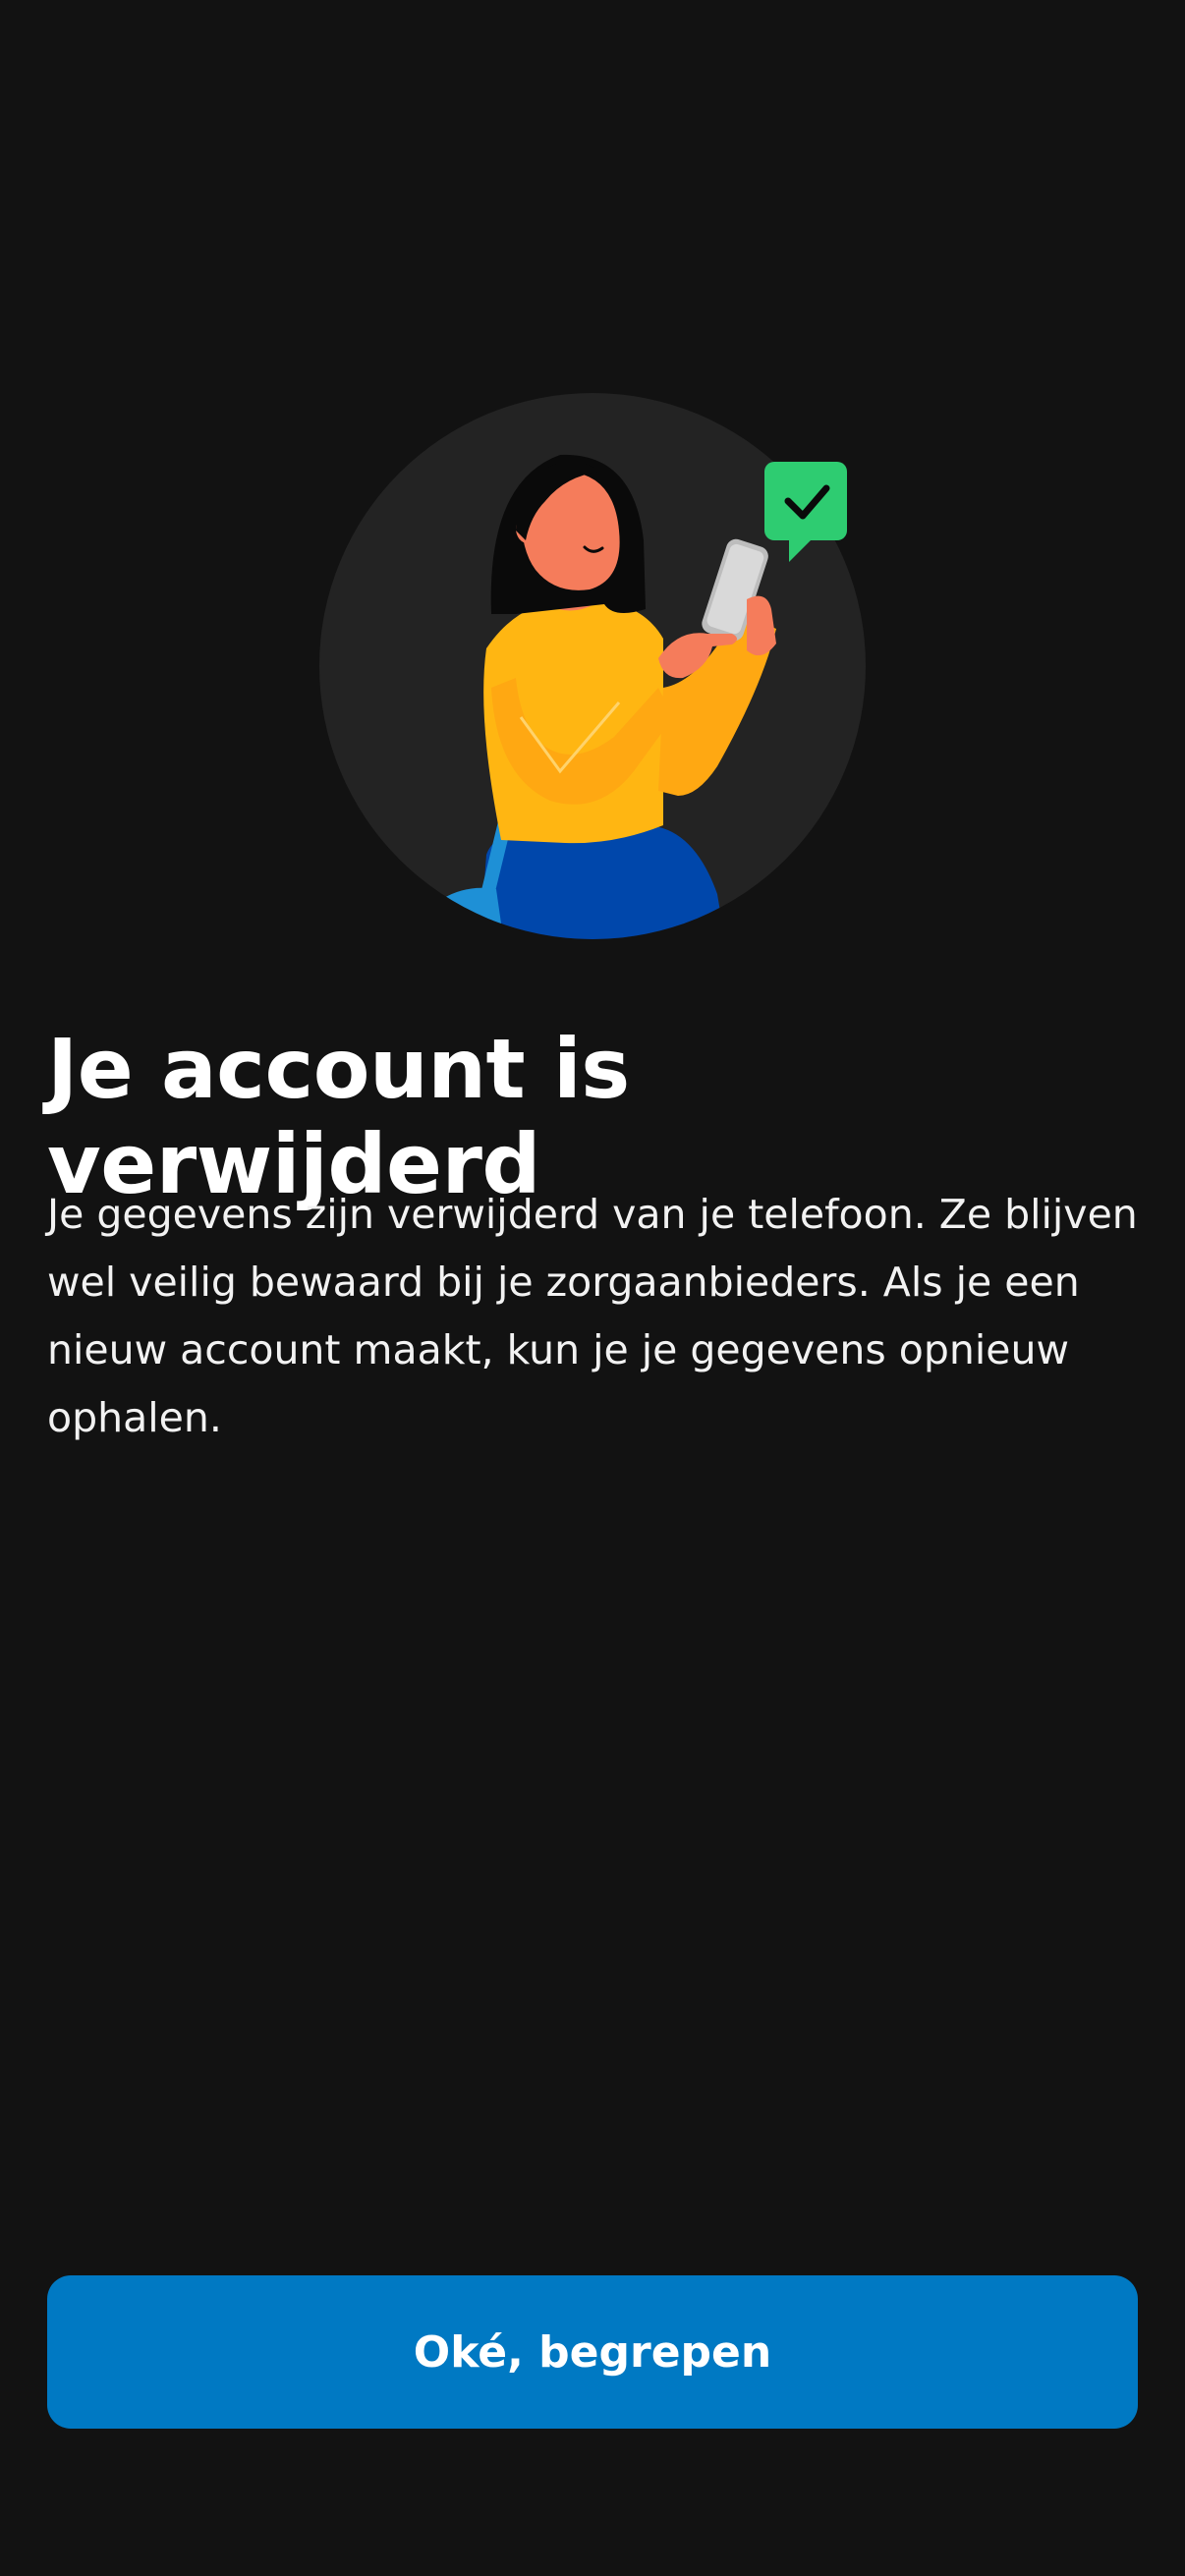 The height and width of the screenshot is (2576, 1185). Describe the element at coordinates (592, 2352) in the screenshot. I see `ok-understood-button: Oké, begrepen` at that location.